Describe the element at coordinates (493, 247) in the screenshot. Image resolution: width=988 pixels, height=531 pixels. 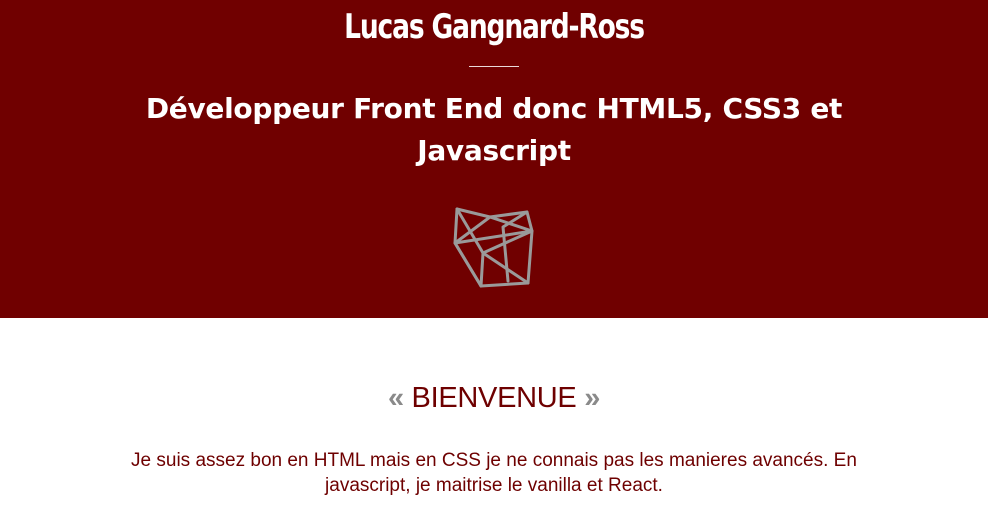
I see `polygon-wireframe-icon` at that location.